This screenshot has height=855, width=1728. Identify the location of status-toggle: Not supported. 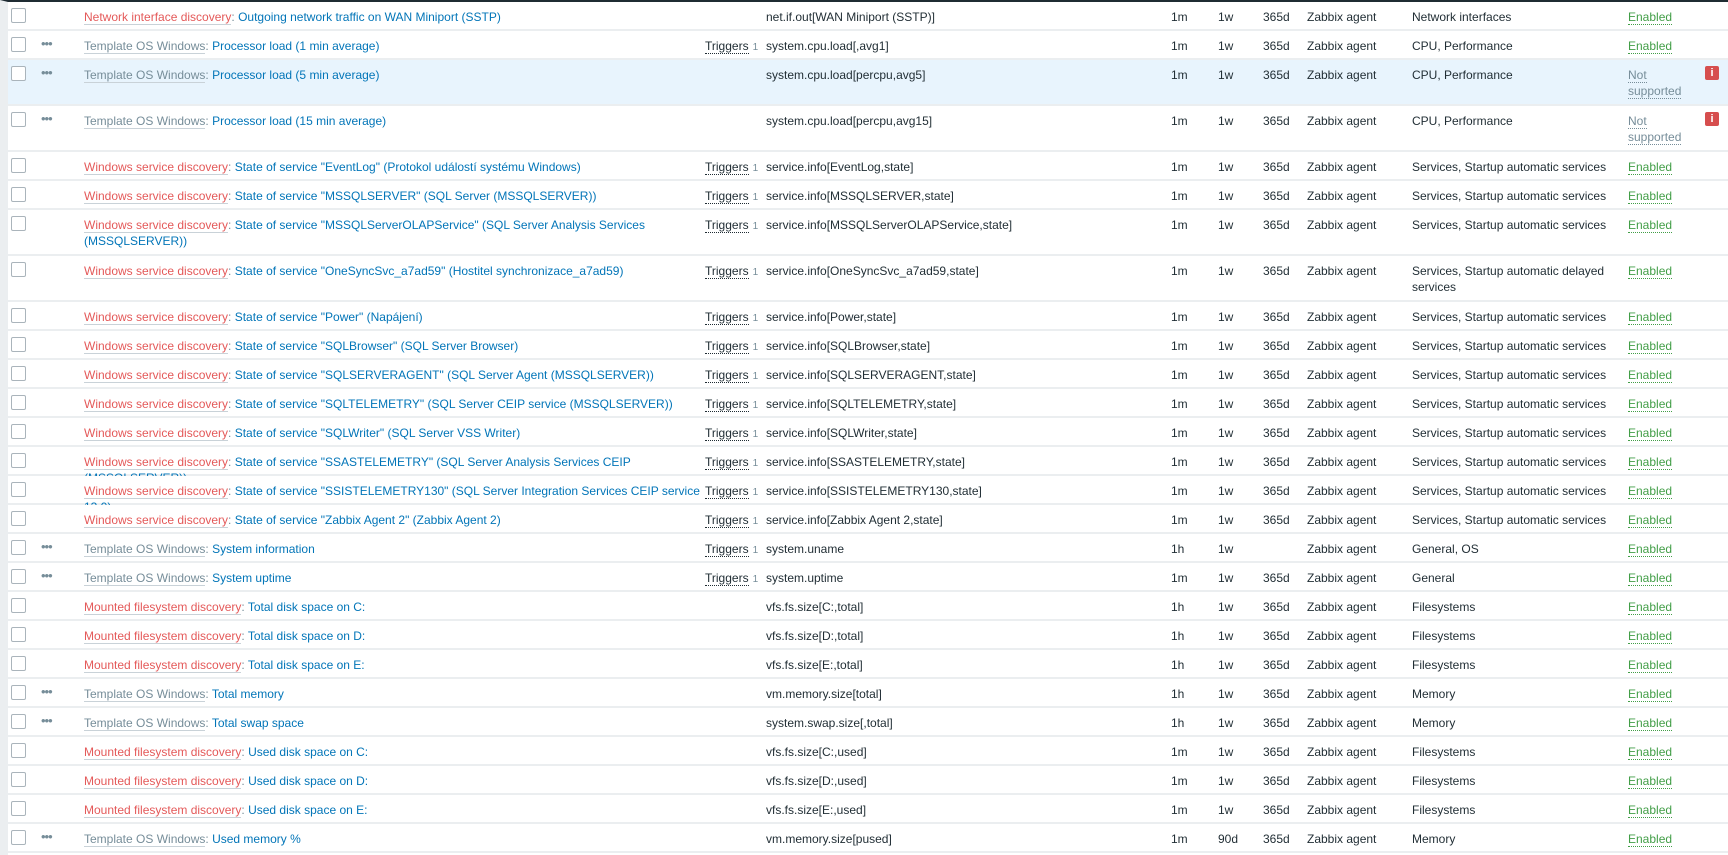
(1658, 83).